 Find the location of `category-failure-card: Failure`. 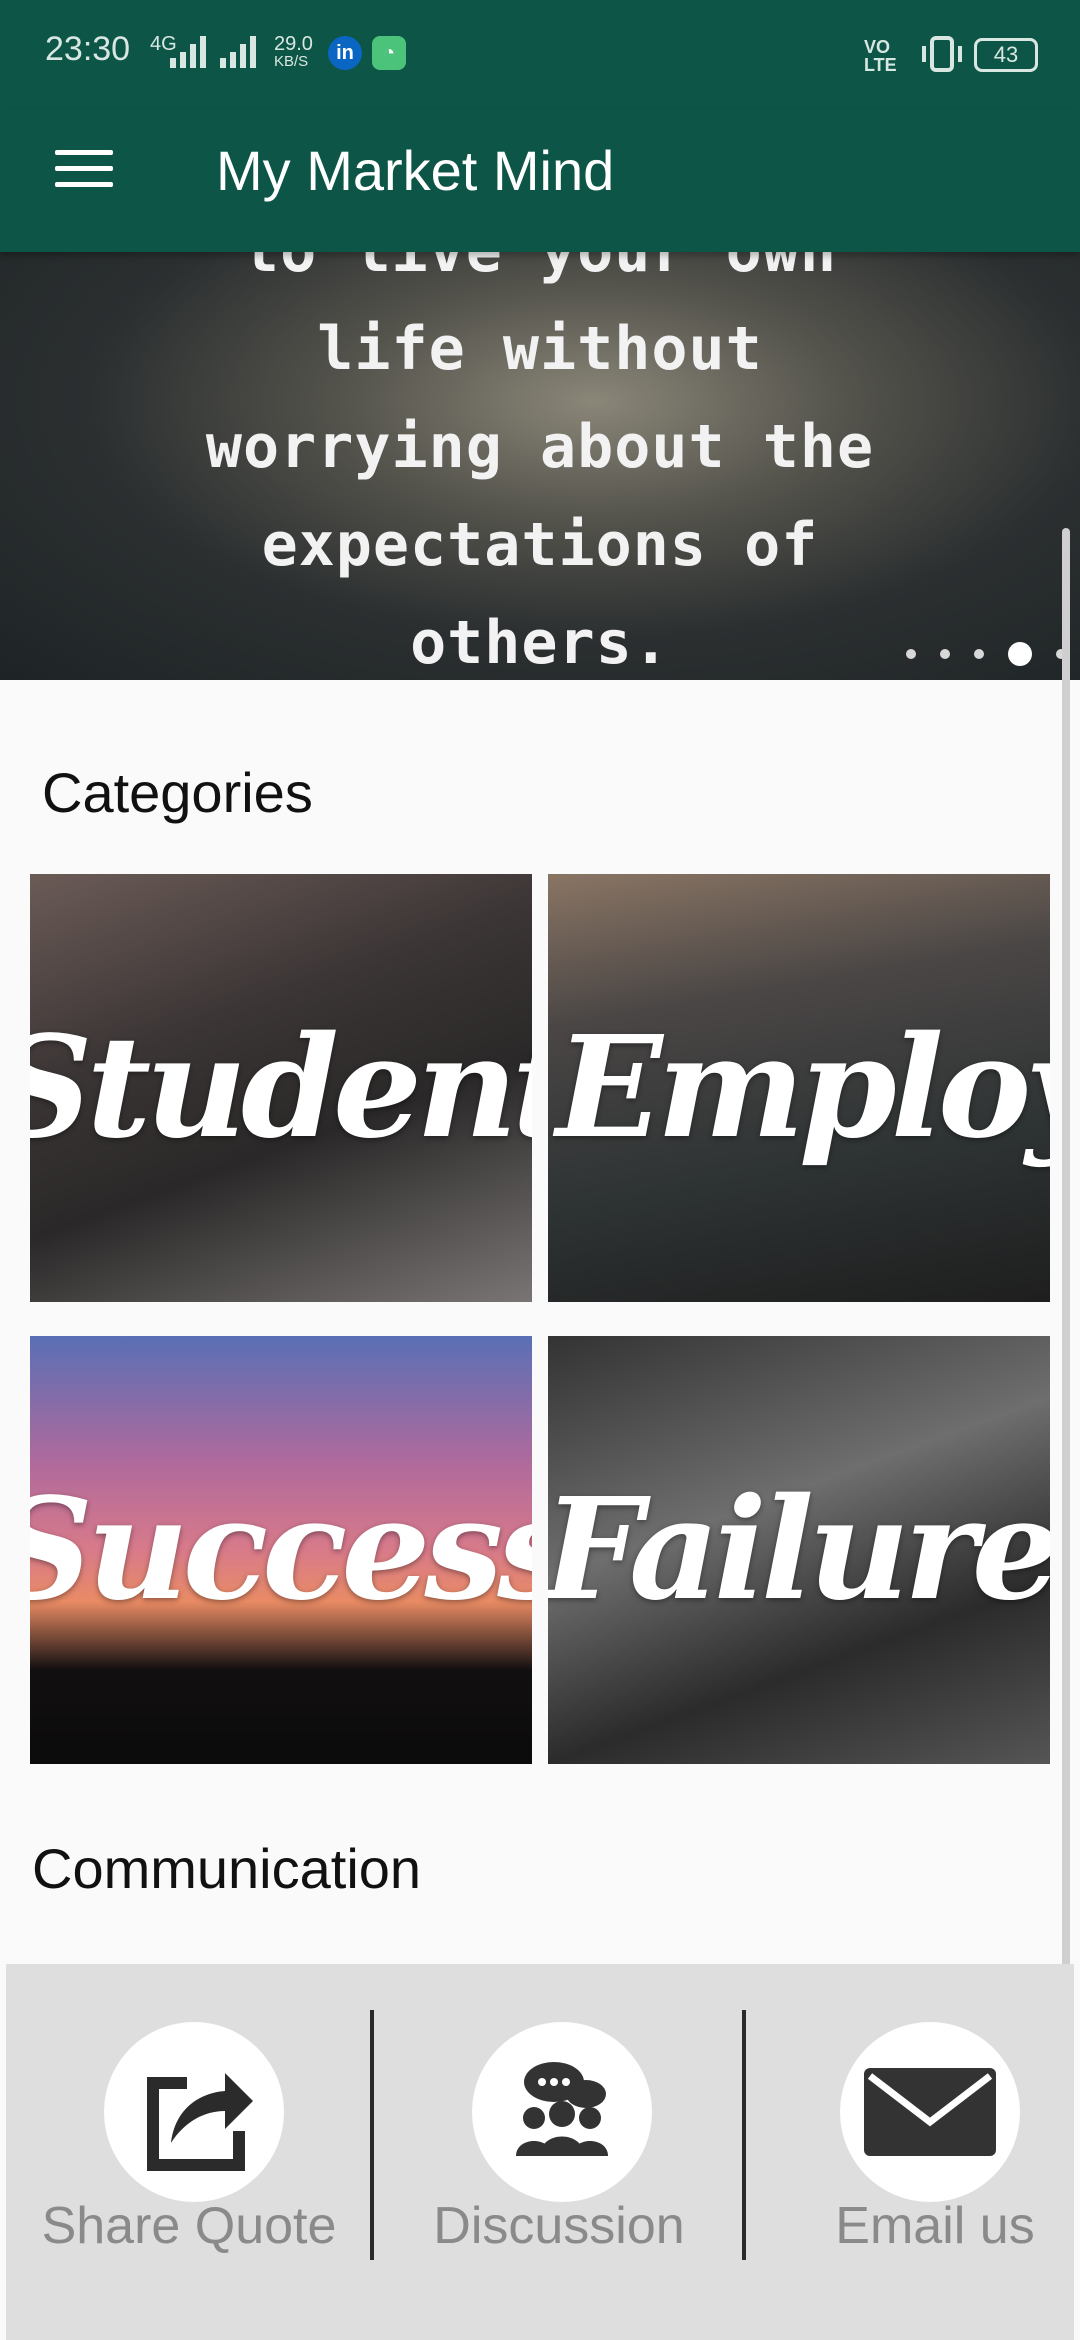

category-failure-card: Failure is located at coordinates (799, 1550).